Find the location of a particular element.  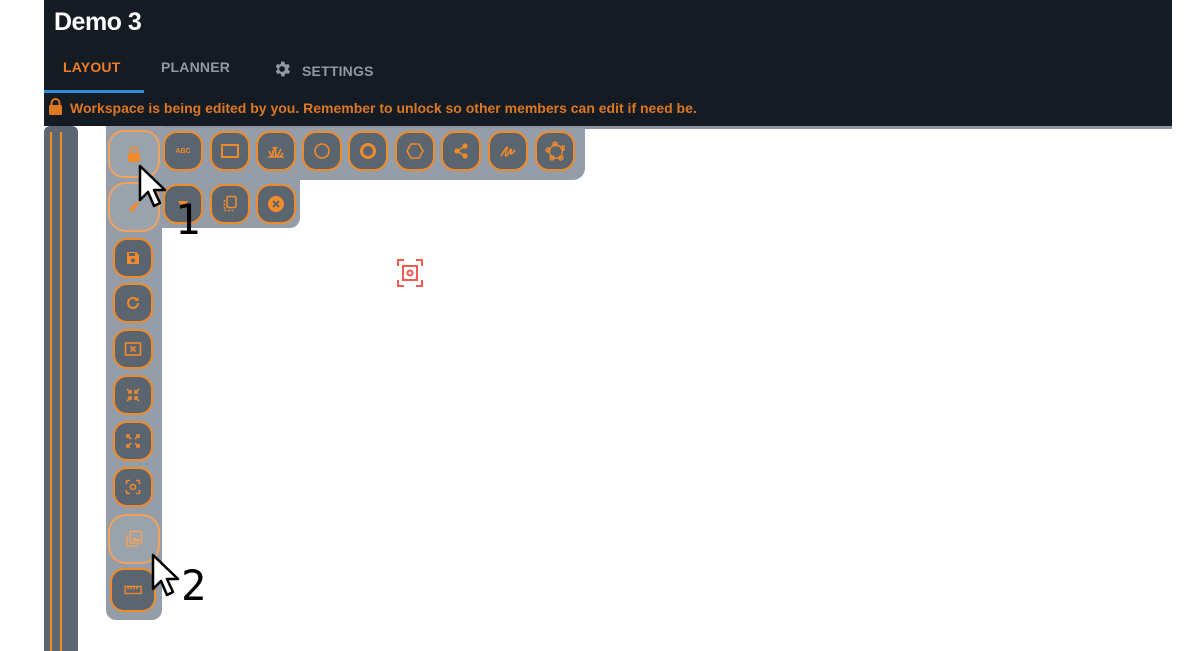

rectangle-tool-button is located at coordinates (230, 151).